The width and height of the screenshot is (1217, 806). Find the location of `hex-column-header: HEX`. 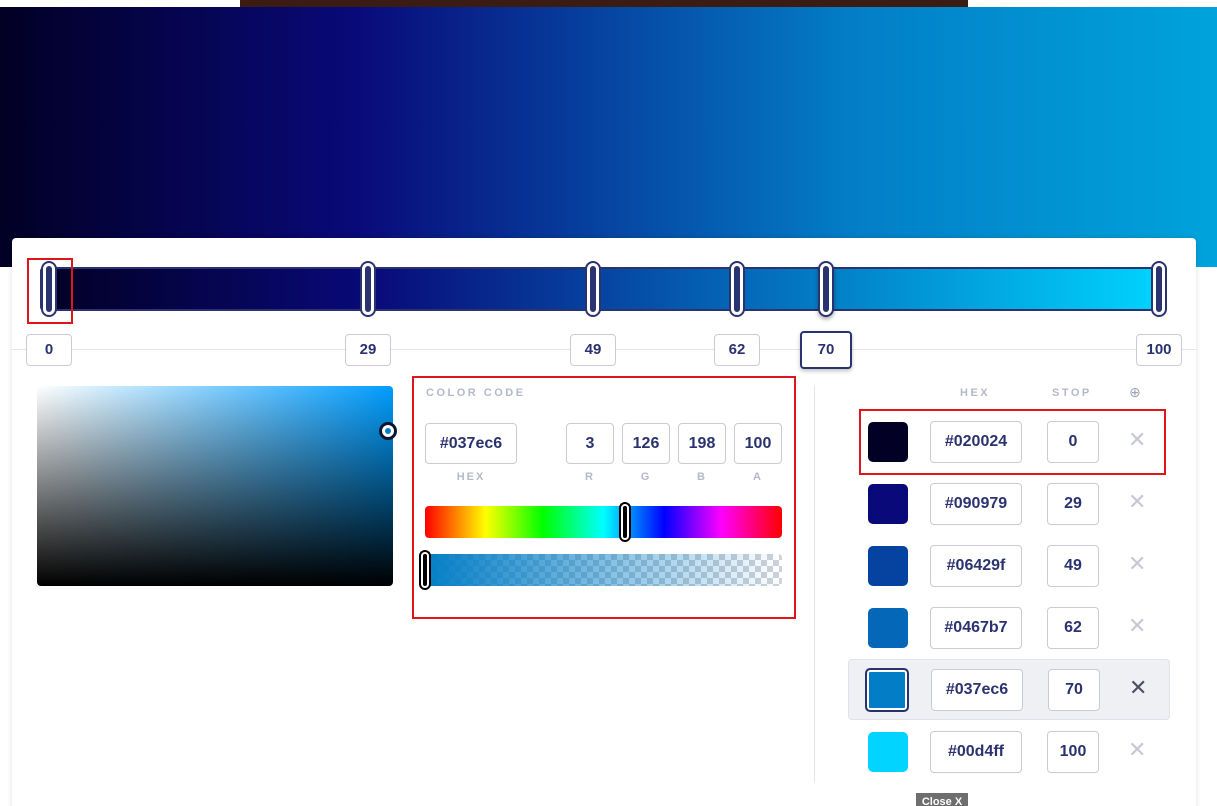

hex-column-header: HEX is located at coordinates (975, 393).